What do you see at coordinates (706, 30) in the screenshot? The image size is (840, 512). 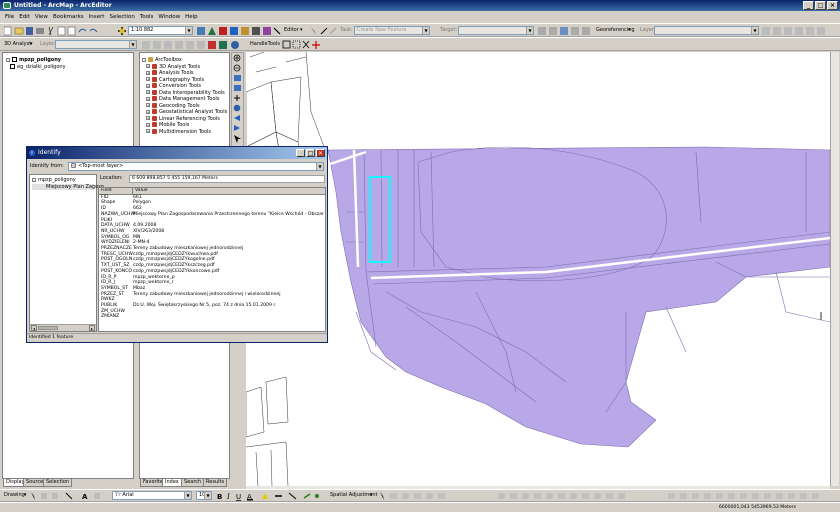 I see `georef-layer-combo: ▼` at bounding box center [706, 30].